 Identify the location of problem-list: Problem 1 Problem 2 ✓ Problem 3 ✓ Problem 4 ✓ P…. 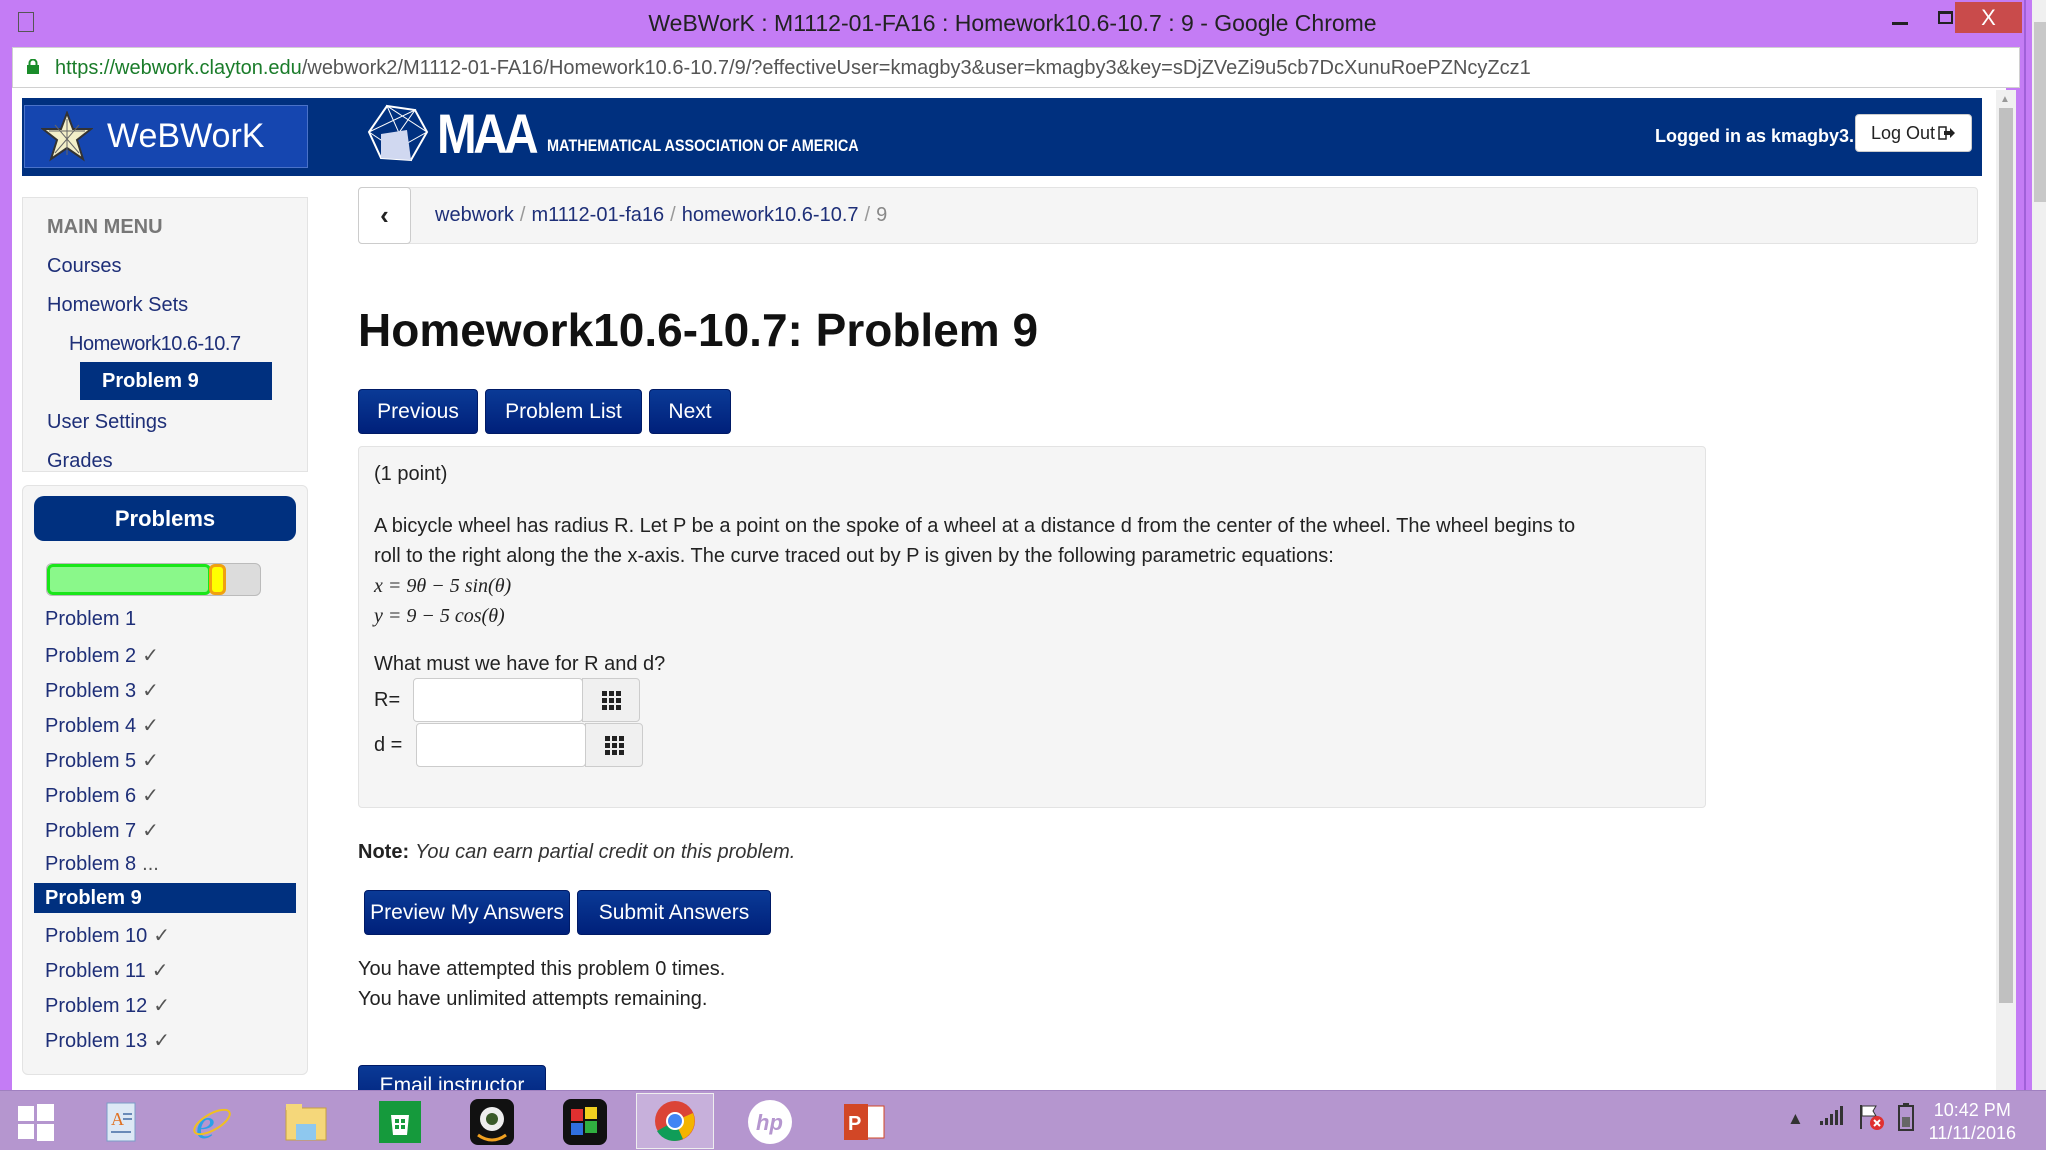
(165, 828).